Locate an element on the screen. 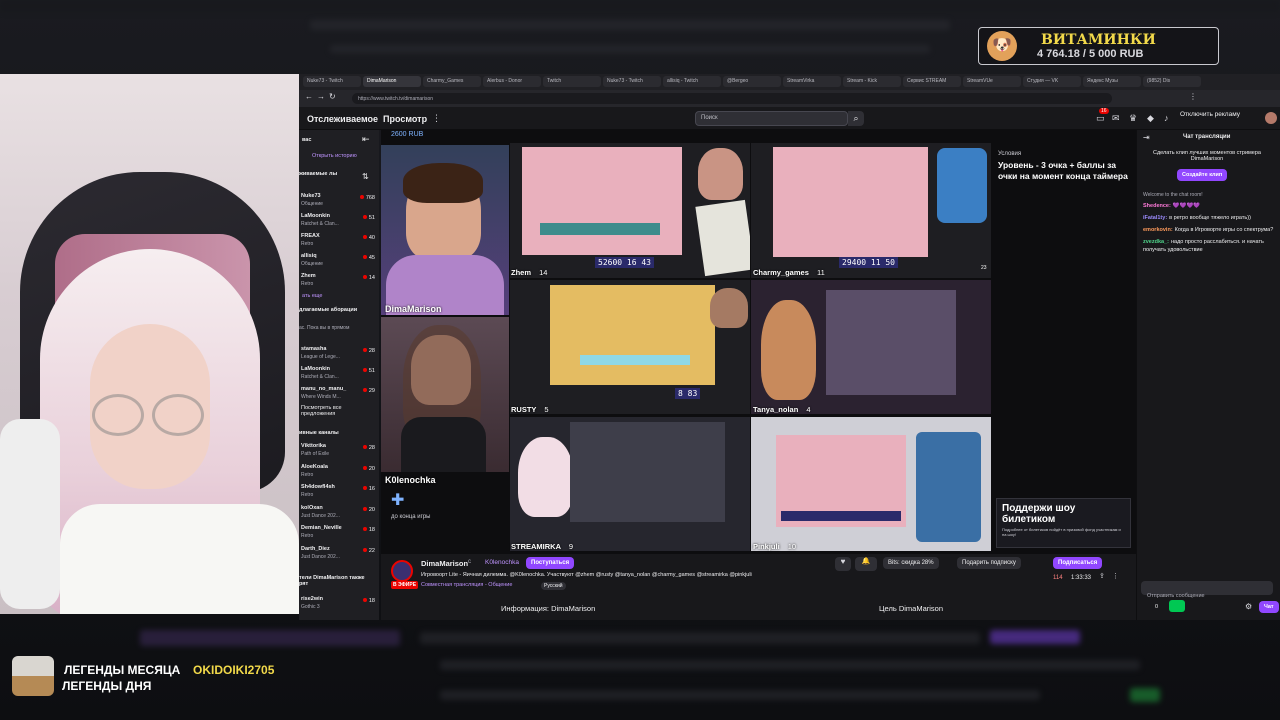 This screenshot has width=1280, height=720. goal-link: Цель DimaMarison is located at coordinates (911, 608).